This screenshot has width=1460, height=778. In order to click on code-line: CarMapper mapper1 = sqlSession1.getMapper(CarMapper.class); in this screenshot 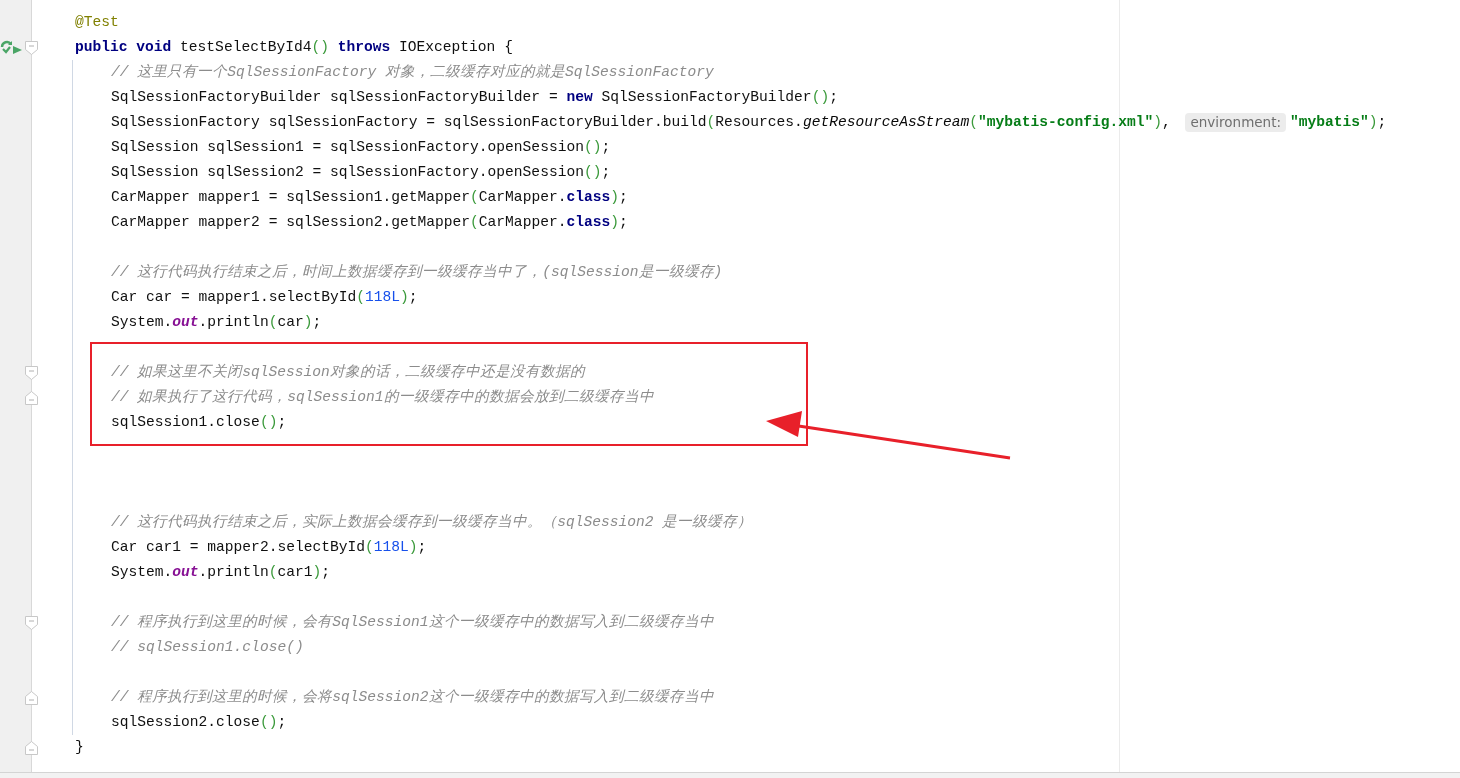, I will do `click(369, 197)`.